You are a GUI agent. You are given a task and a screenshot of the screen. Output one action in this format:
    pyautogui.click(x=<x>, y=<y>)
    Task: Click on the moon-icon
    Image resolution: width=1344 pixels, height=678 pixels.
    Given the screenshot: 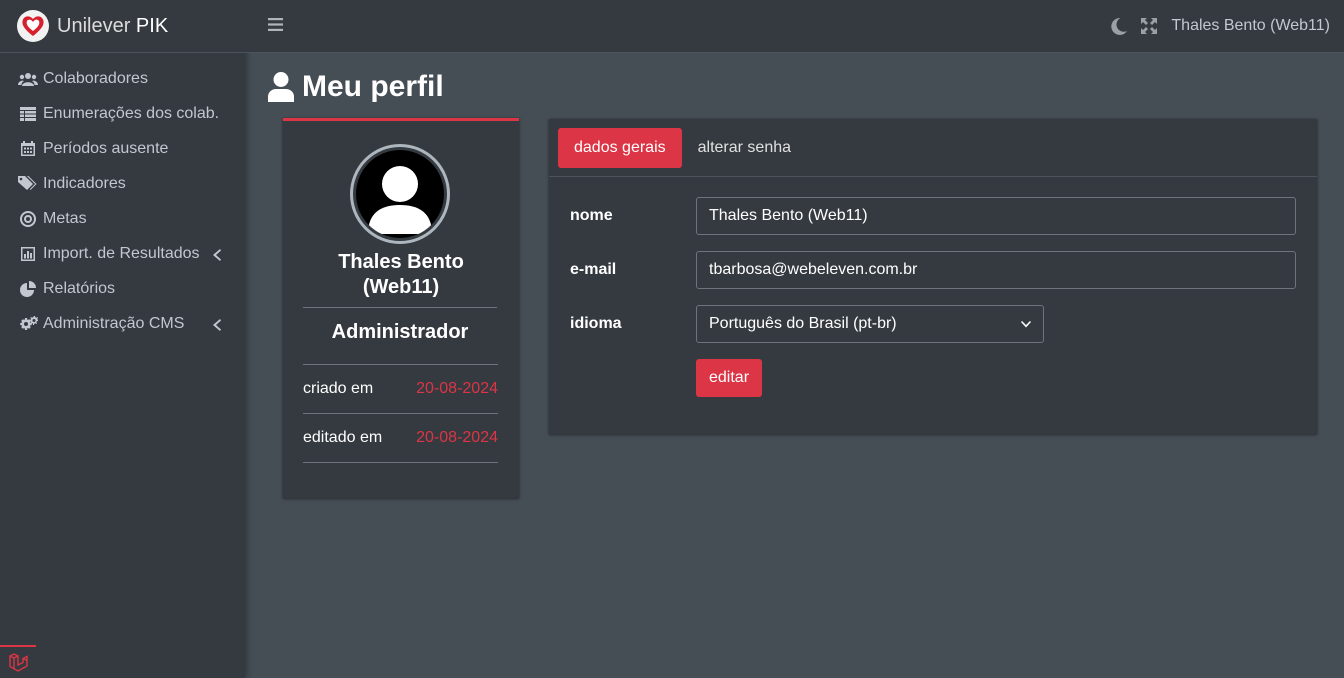 What is the action you would take?
    pyautogui.click(x=1119, y=26)
    